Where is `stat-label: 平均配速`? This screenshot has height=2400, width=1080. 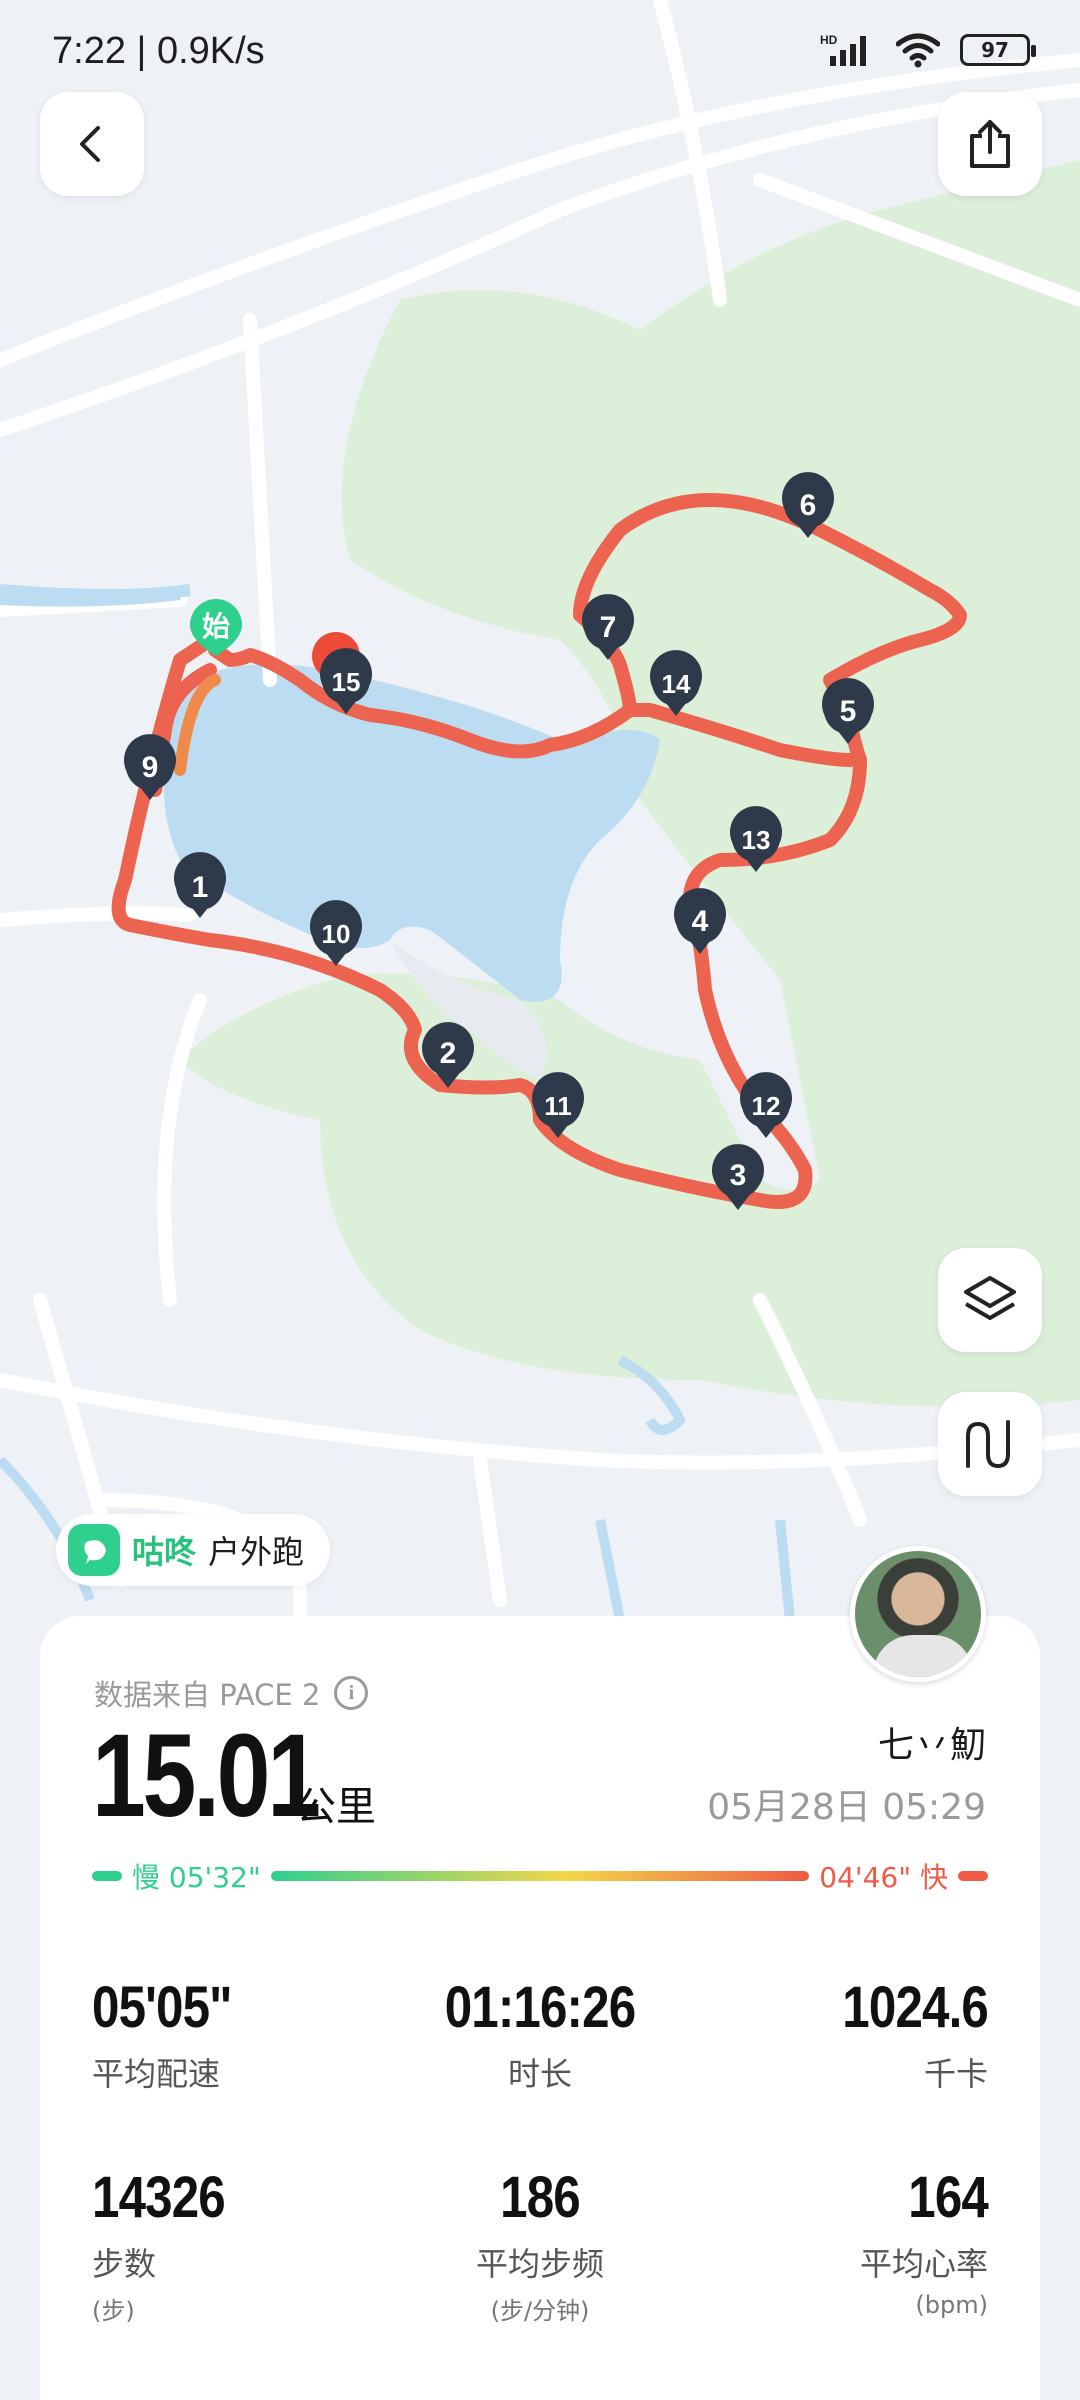 stat-label: 平均配速 is located at coordinates (156, 2074).